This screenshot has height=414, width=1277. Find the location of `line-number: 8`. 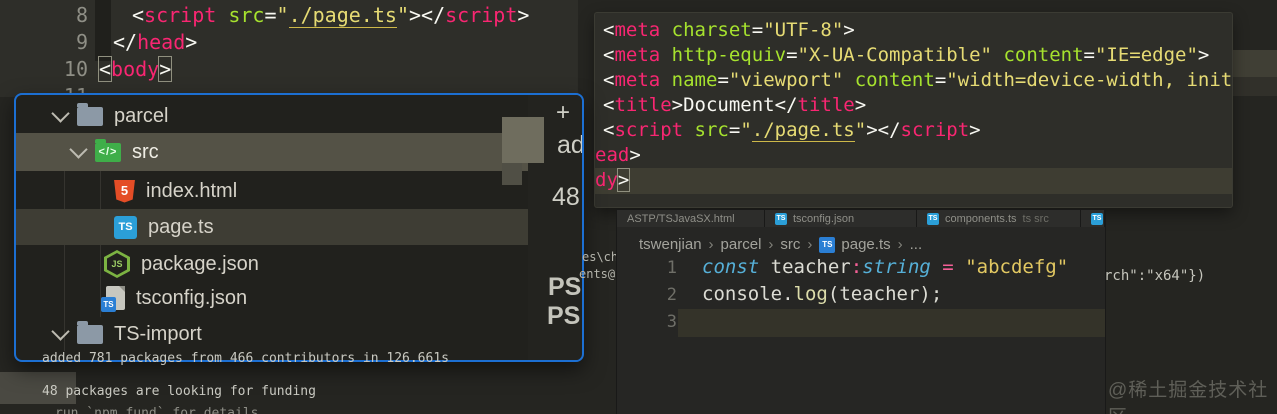

line-number: 8 is located at coordinates (81, 15).